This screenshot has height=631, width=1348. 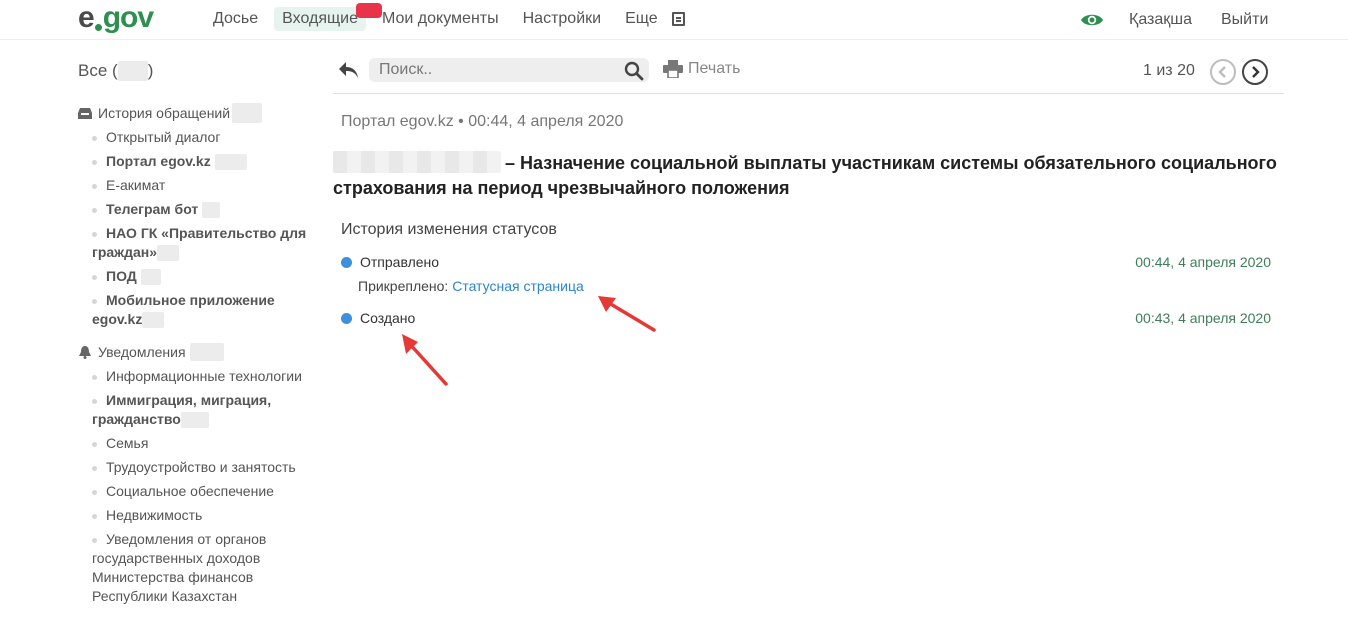 I want to click on nav-inbox: Входящие, so click(x=320, y=19).